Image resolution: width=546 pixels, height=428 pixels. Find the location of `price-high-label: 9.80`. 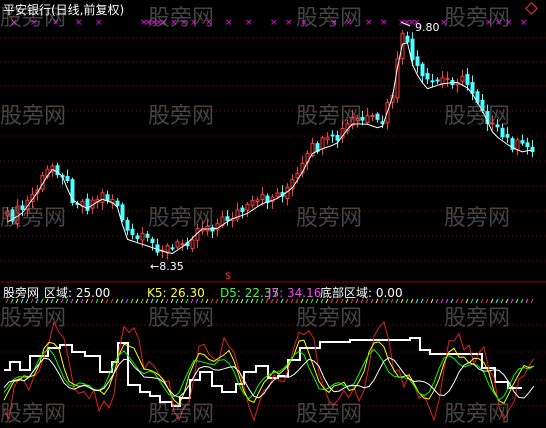

price-high-label: 9.80 is located at coordinates (427, 27).